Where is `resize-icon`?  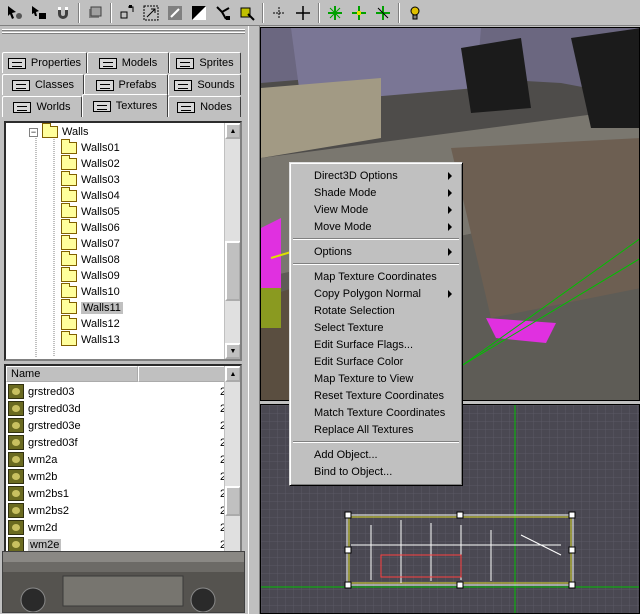
resize-icon is located at coordinates (150, 13).